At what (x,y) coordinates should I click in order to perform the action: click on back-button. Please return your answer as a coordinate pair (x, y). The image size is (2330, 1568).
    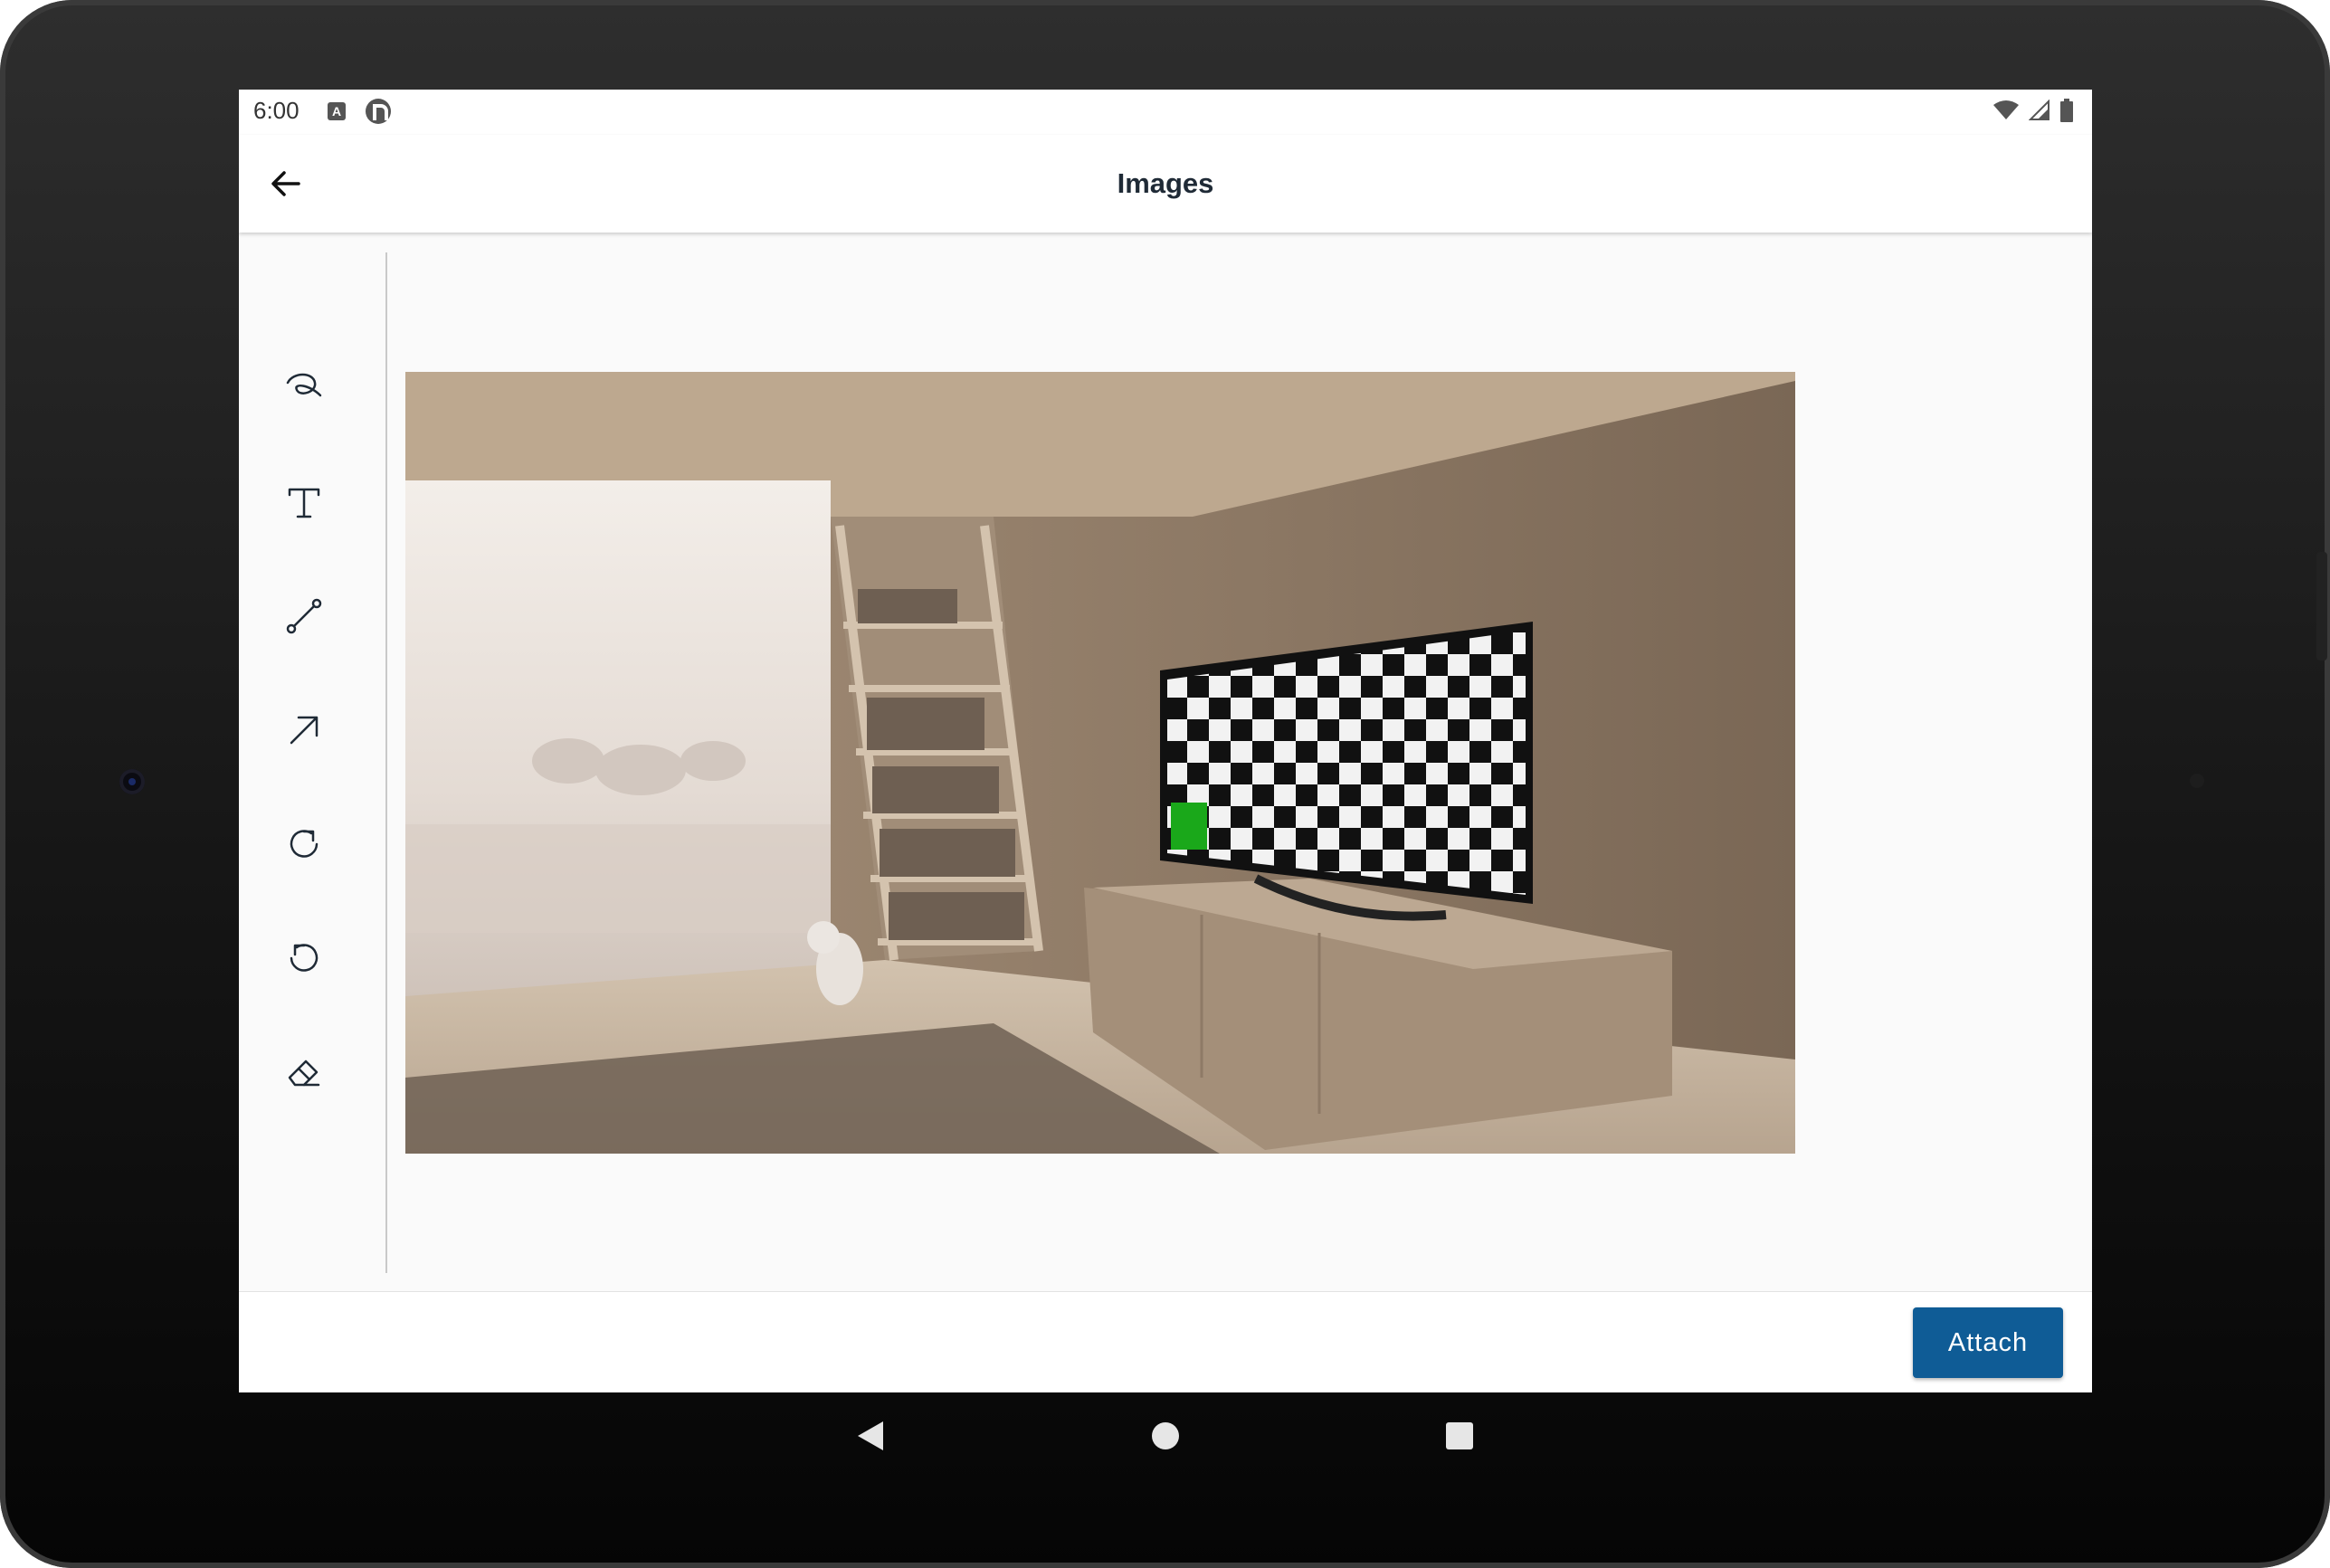
    Looking at the image, I should click on (286, 183).